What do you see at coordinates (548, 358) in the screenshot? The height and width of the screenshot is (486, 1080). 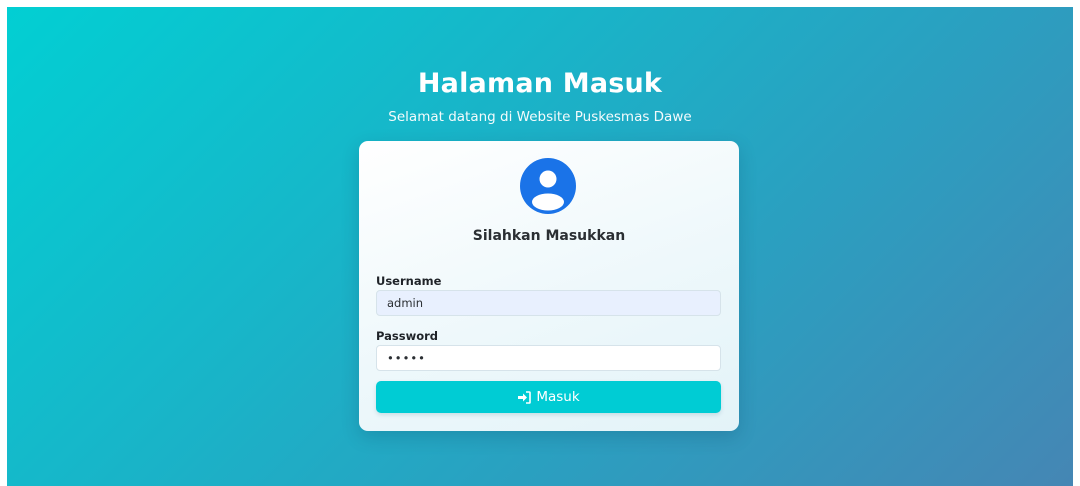 I see `password-input` at bounding box center [548, 358].